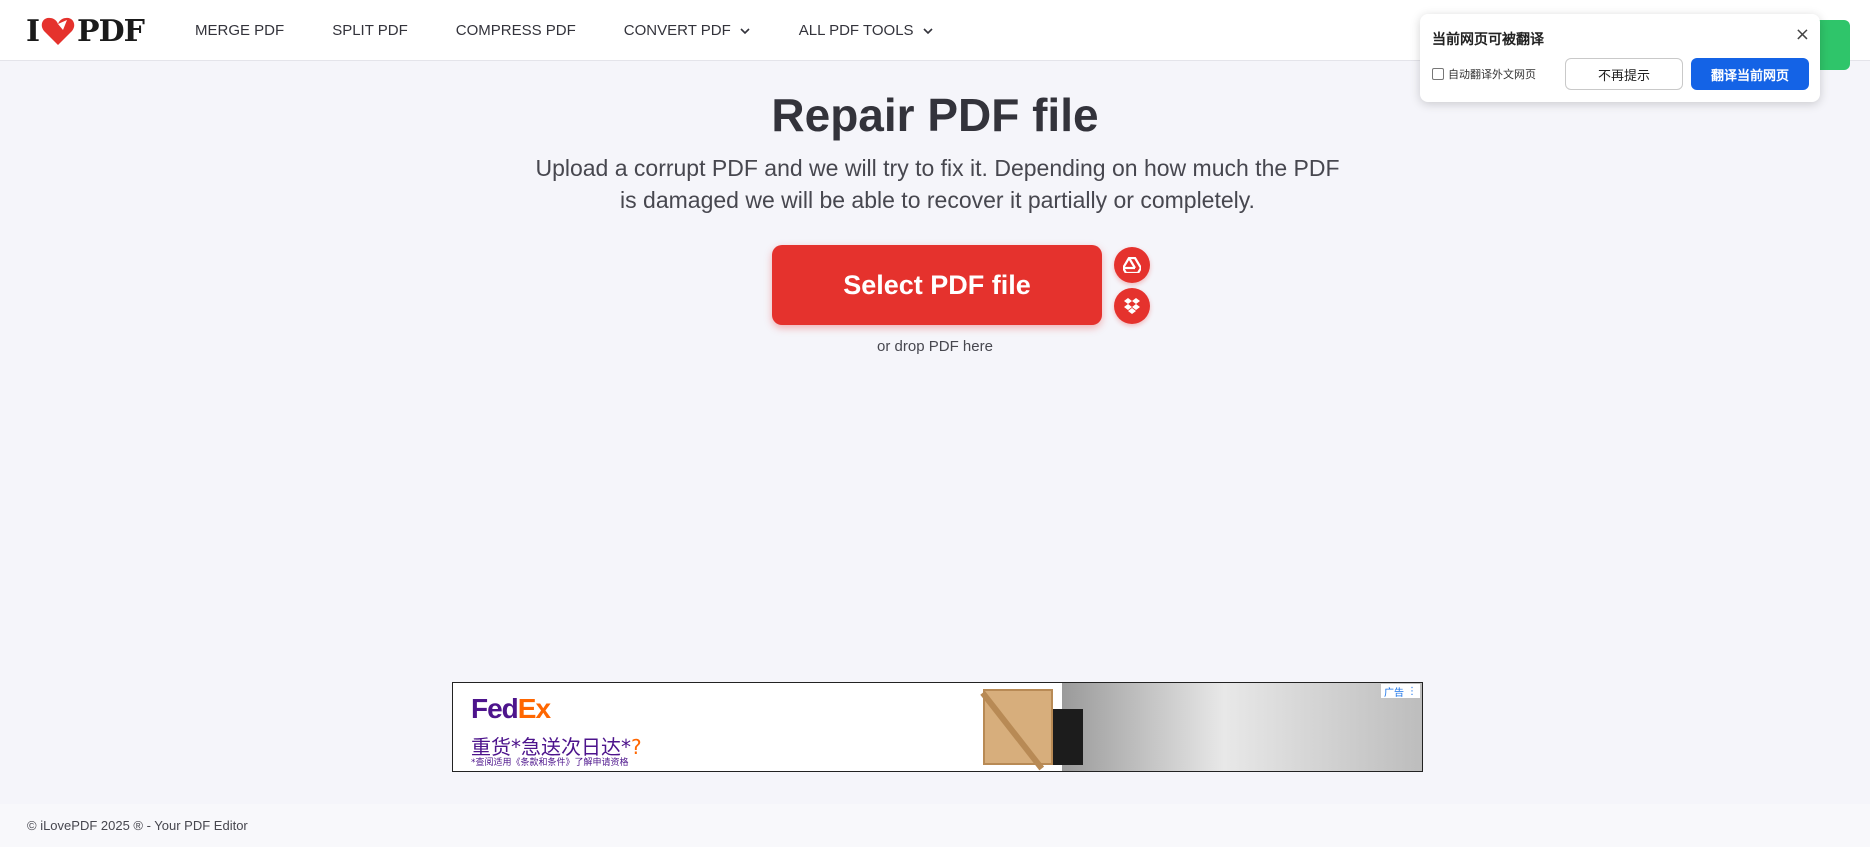 The image size is (1870, 847). I want to click on logo-pdf: PDF, so click(111, 31).